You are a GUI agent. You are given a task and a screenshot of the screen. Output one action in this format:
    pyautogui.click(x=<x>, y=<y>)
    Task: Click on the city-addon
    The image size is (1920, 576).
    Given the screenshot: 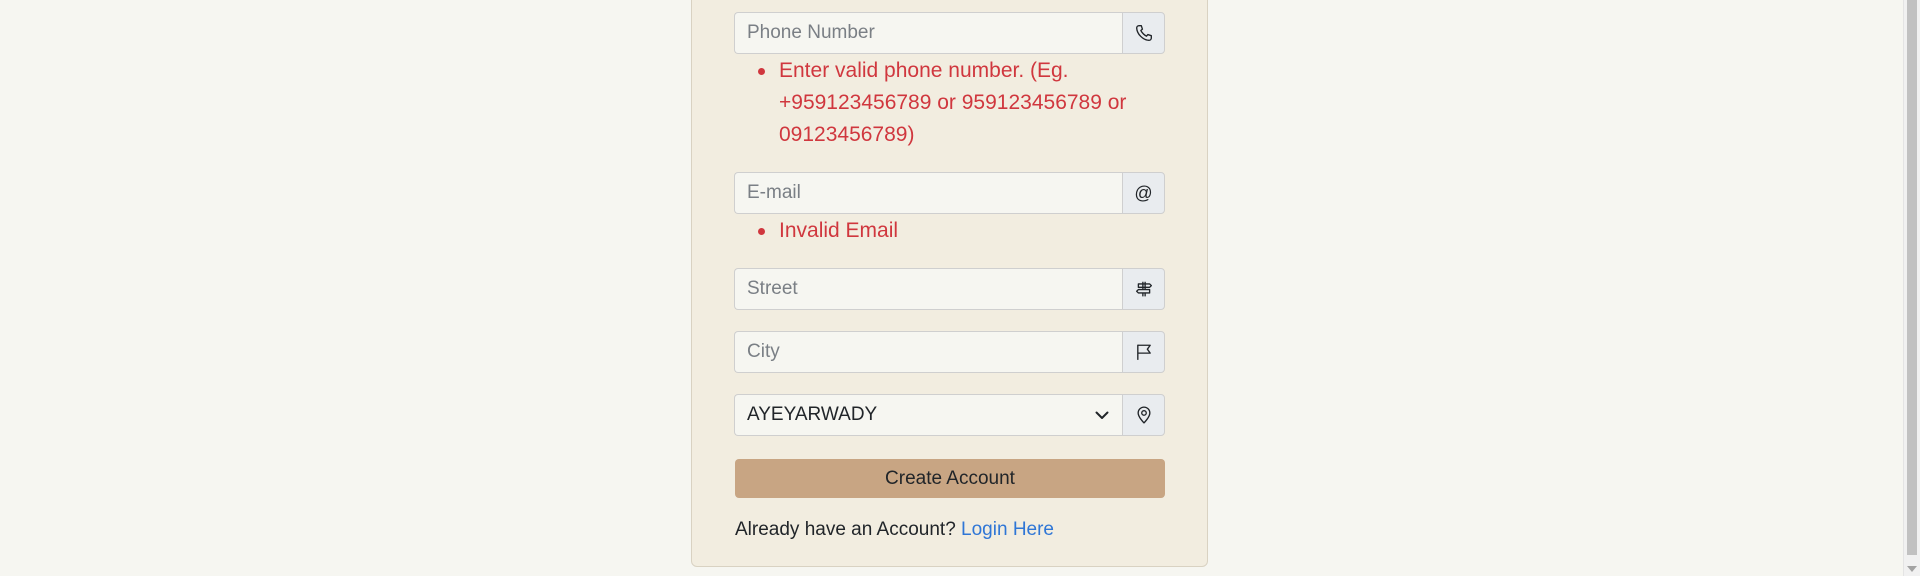 What is the action you would take?
    pyautogui.click(x=1143, y=352)
    